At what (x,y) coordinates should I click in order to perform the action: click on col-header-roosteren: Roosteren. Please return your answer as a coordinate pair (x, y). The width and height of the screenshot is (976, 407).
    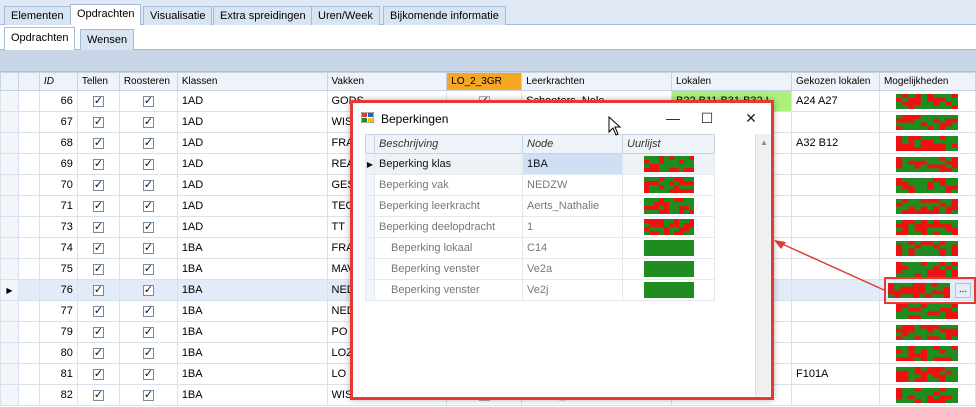
    Looking at the image, I should click on (148, 81).